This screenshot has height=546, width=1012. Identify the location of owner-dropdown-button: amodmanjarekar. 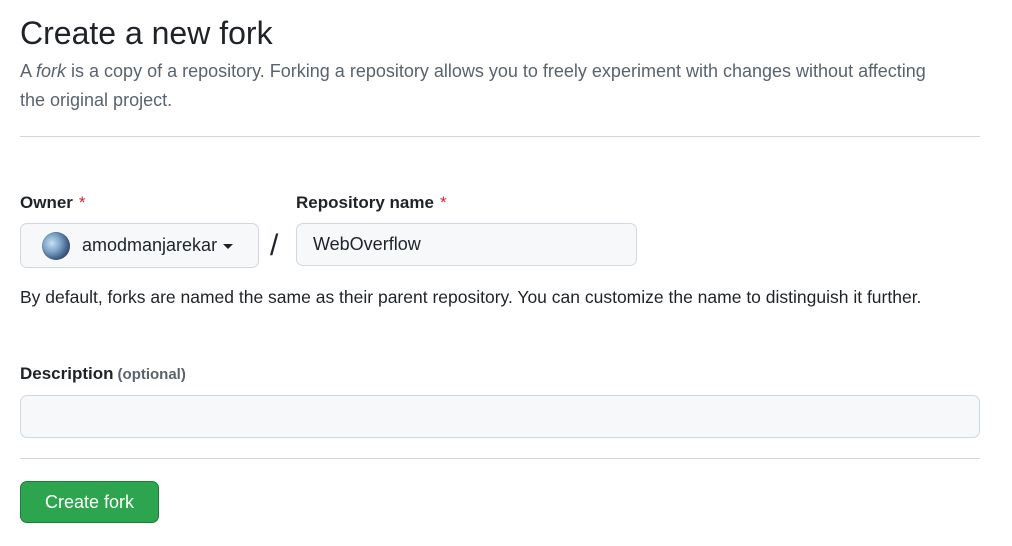
(139, 245).